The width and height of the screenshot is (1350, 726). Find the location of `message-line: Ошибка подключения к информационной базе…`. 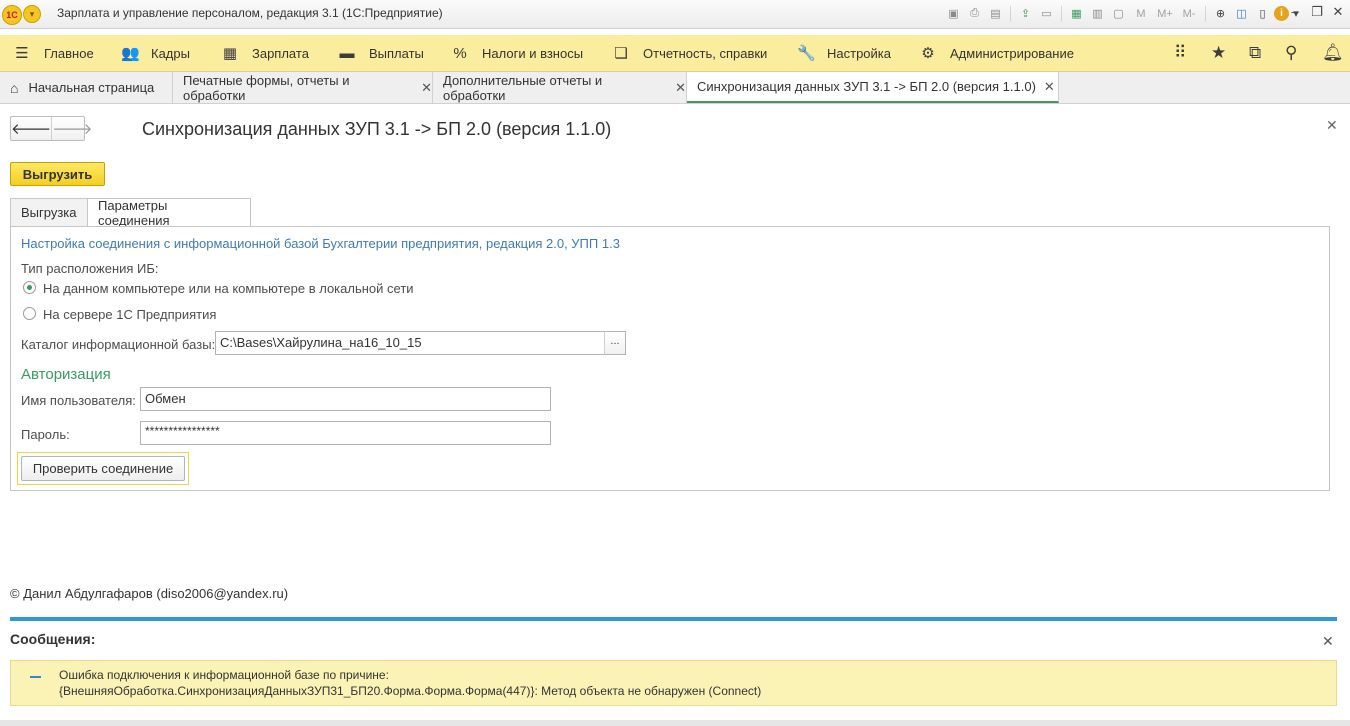

message-line: Ошибка подключения к информационной базе… is located at coordinates (224, 675).